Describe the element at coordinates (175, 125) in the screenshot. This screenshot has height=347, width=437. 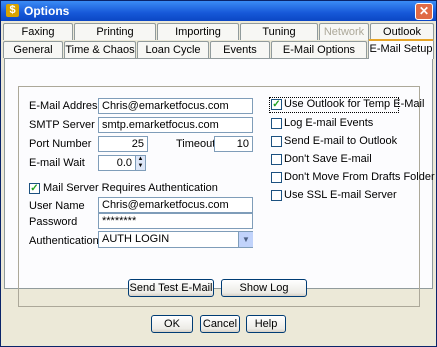
I see `smtp-server-field` at that location.